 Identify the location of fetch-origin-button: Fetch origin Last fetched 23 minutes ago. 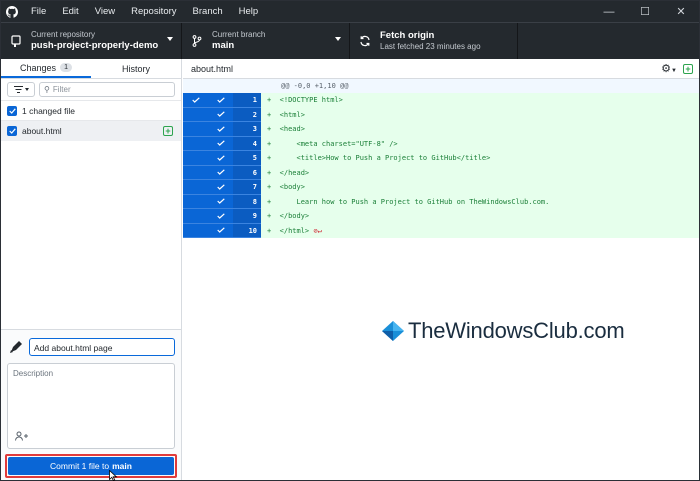
(434, 41).